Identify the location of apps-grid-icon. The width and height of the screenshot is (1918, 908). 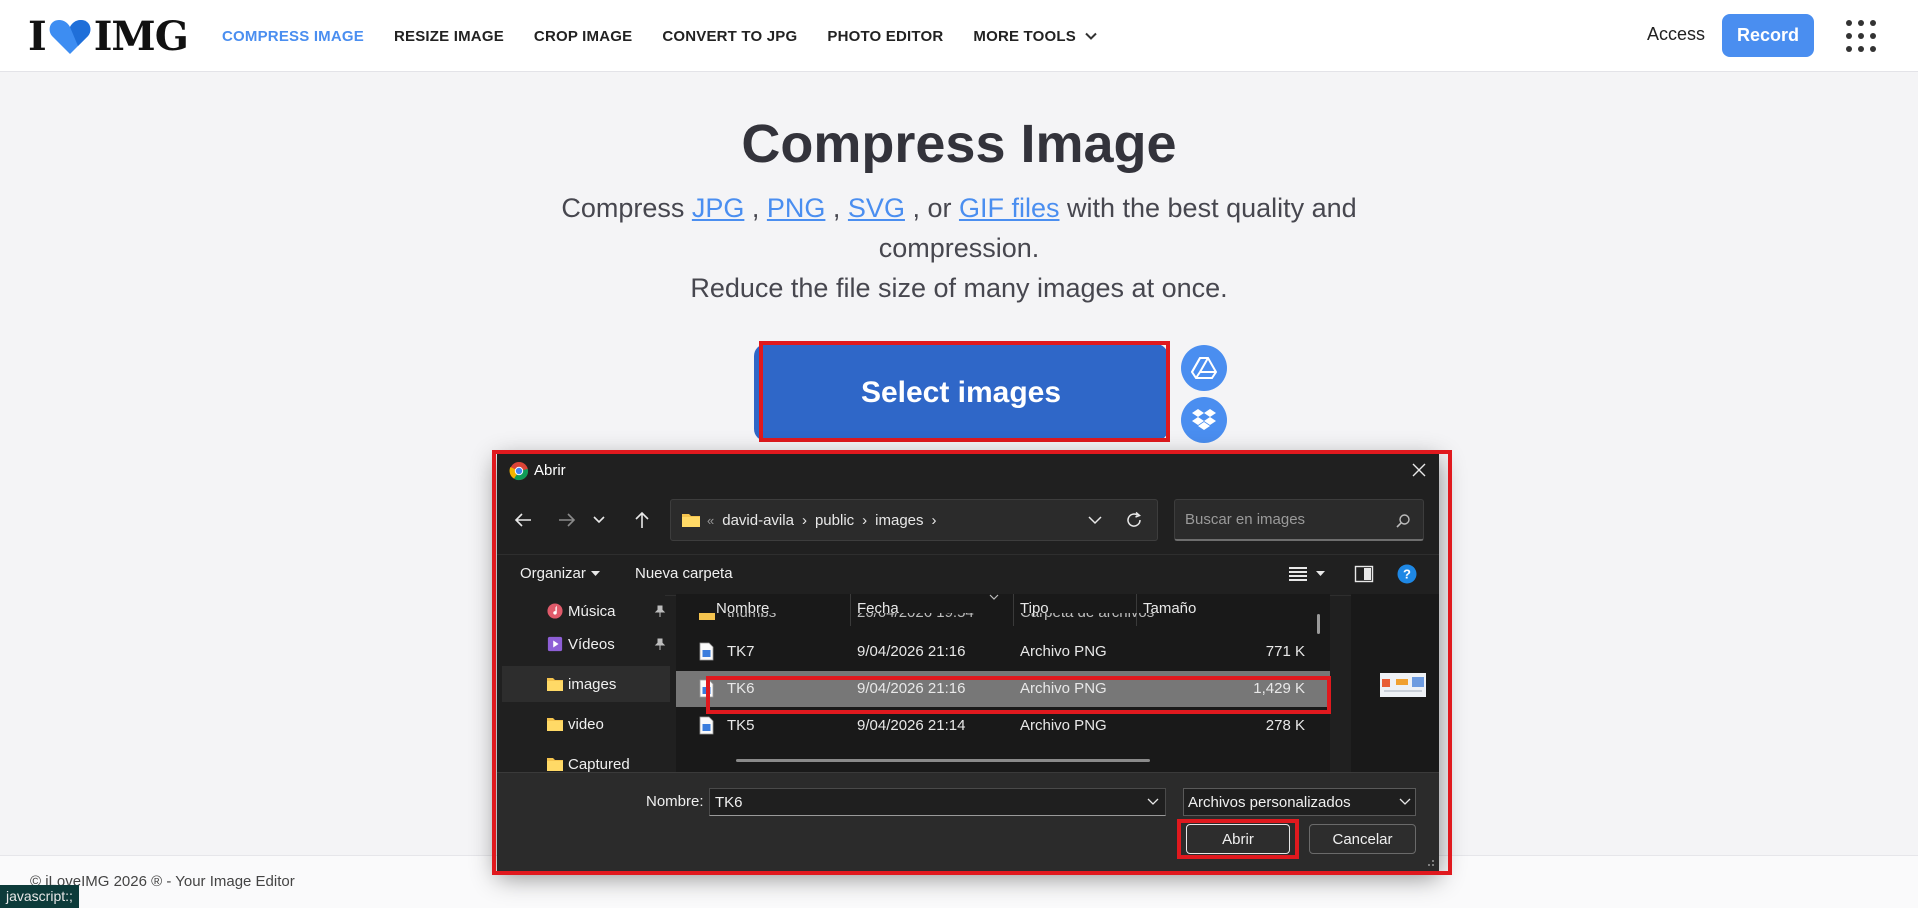
(1861, 36).